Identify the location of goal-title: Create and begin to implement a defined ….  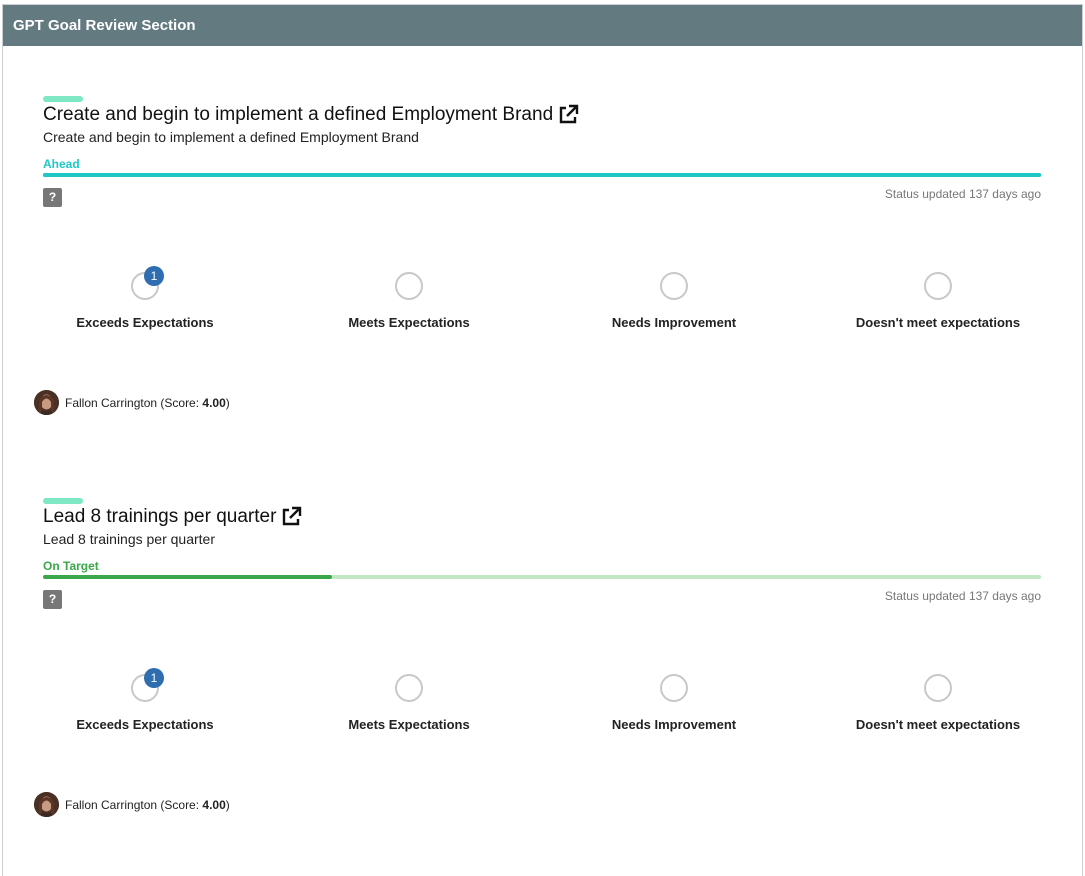
(298, 114).